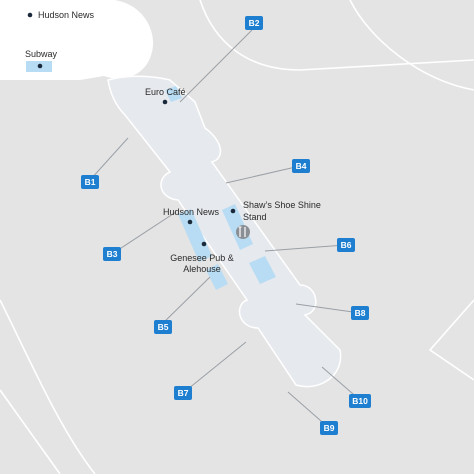 The image size is (474, 474). Describe the element at coordinates (204, 244) in the screenshot. I see `genesee-marker` at that location.